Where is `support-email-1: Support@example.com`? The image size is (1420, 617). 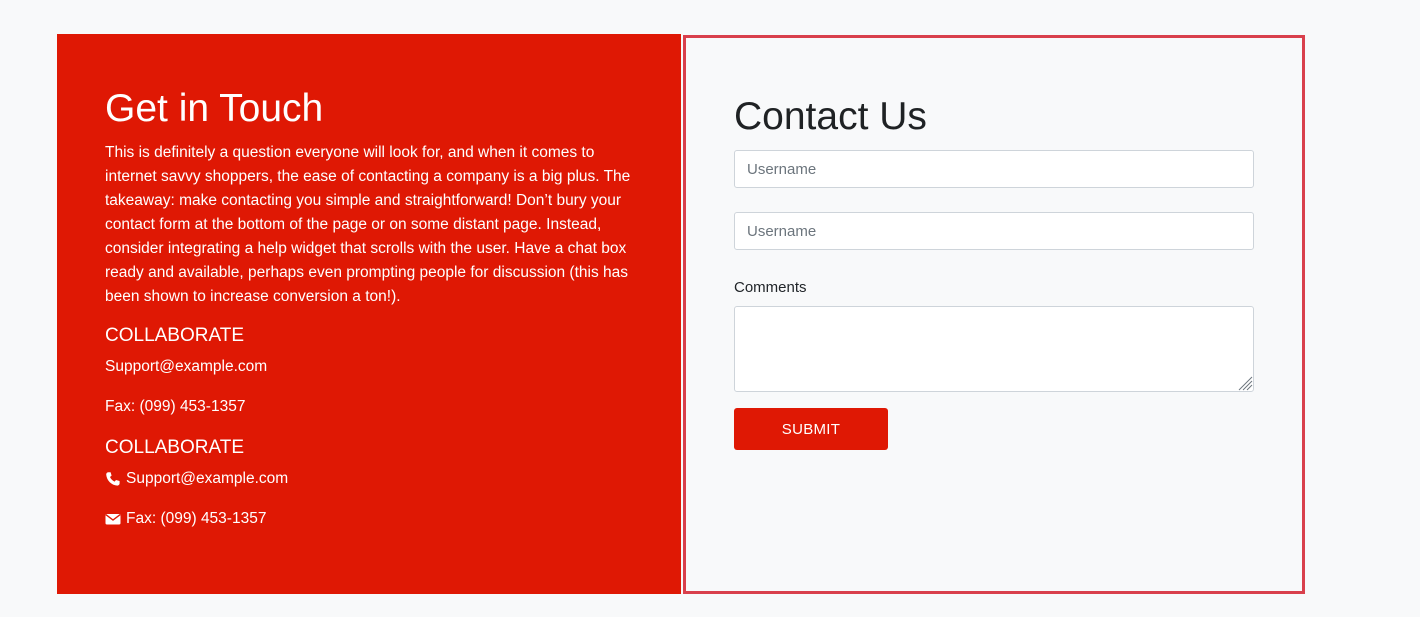
support-email-1: Support@example.com is located at coordinates (186, 367).